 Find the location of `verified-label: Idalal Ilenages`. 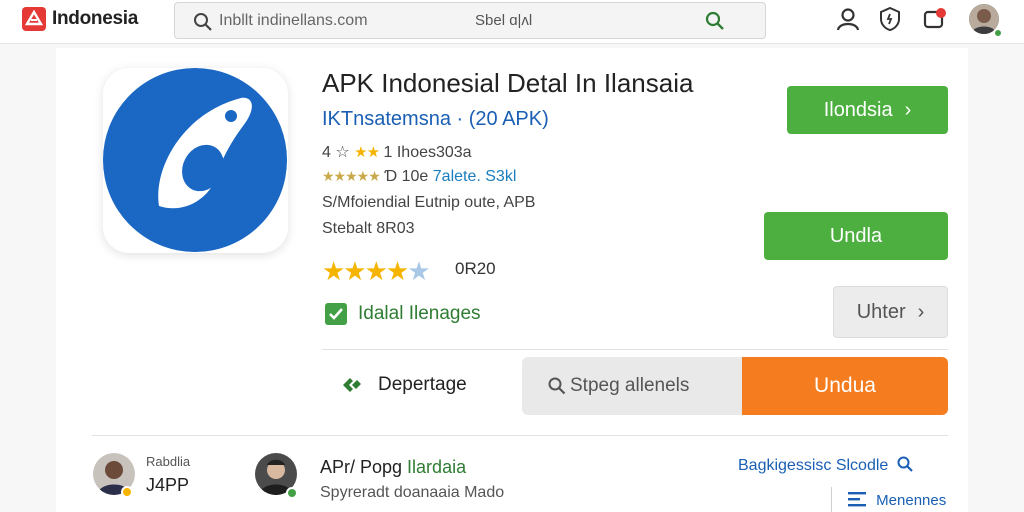

verified-label: Idalal Ilenages is located at coordinates (419, 313).